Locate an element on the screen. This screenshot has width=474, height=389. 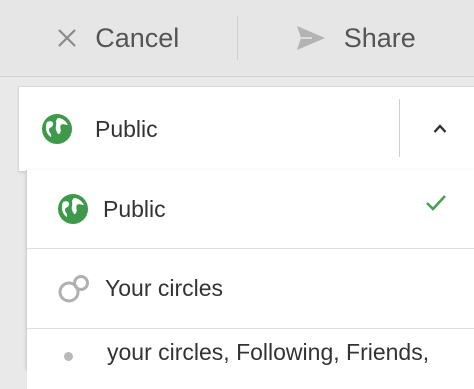
share-label: Share is located at coordinates (380, 38).